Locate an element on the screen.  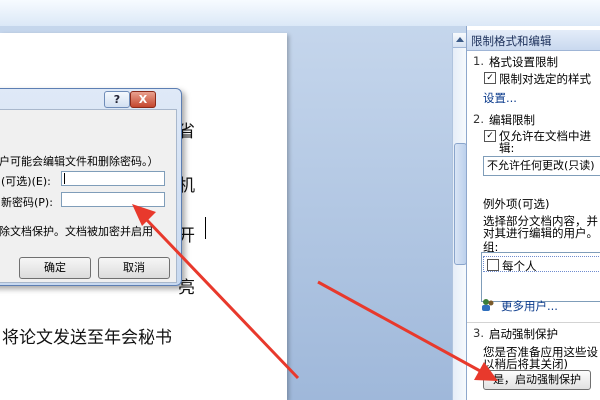
pane-divider is located at coordinates (533, 322).